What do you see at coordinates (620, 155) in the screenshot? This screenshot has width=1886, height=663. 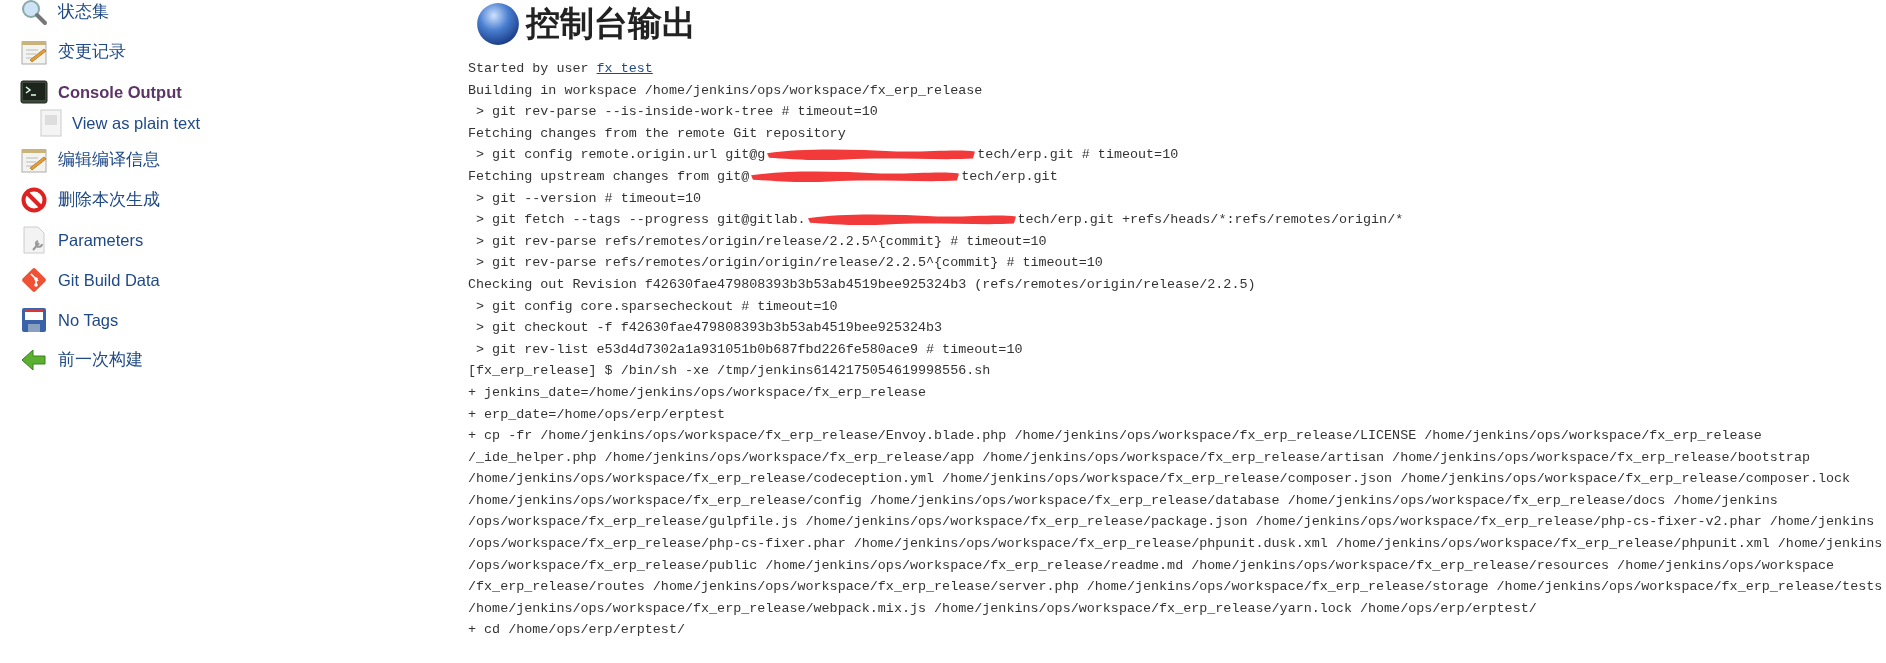 I see `console-line: > git config remote.origin.url git@g` at bounding box center [620, 155].